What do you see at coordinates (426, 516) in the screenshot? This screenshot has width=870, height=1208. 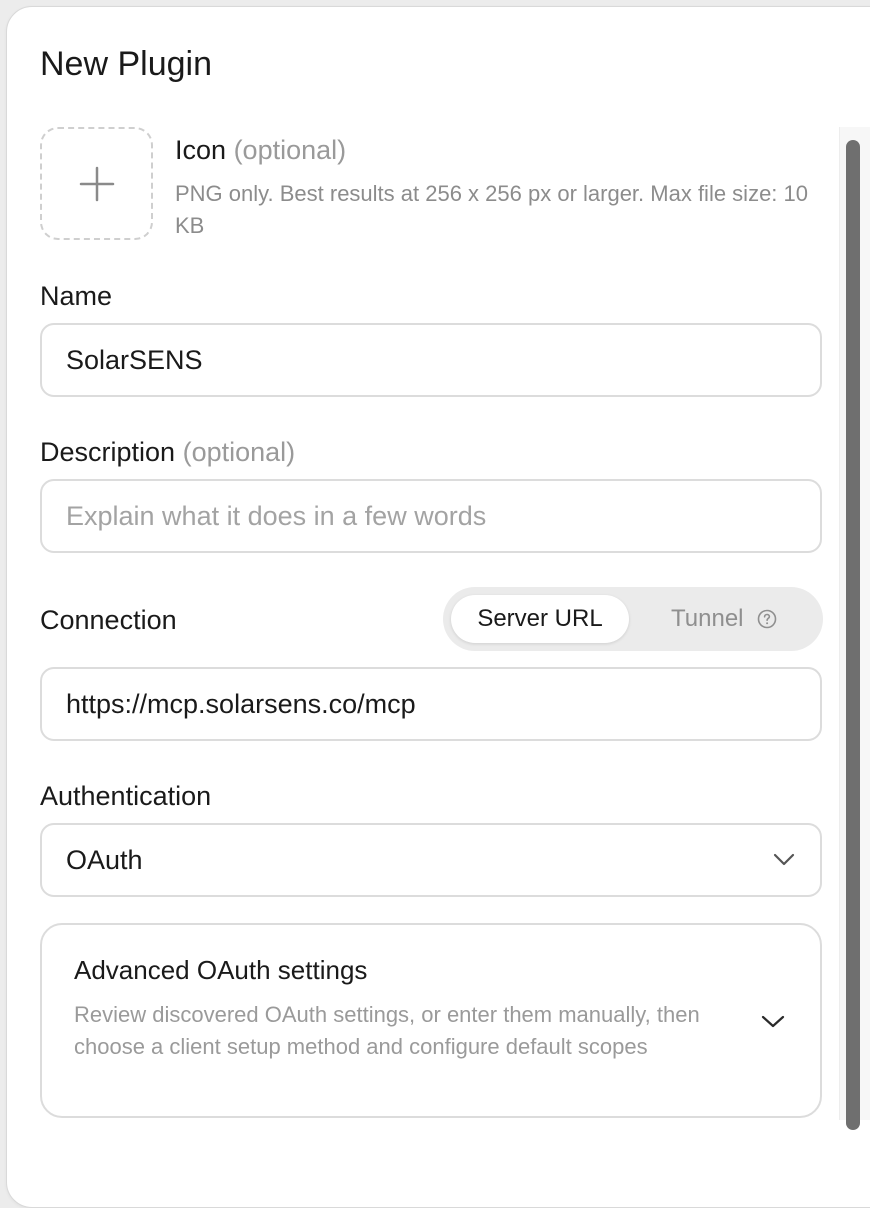 I see `description-input` at bounding box center [426, 516].